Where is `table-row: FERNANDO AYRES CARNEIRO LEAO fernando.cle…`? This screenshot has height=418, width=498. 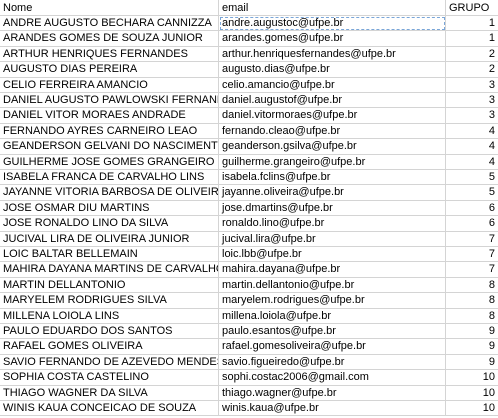 table-row: FERNANDO AYRES CARNEIRO LEAO fernando.cle… is located at coordinates (249, 131).